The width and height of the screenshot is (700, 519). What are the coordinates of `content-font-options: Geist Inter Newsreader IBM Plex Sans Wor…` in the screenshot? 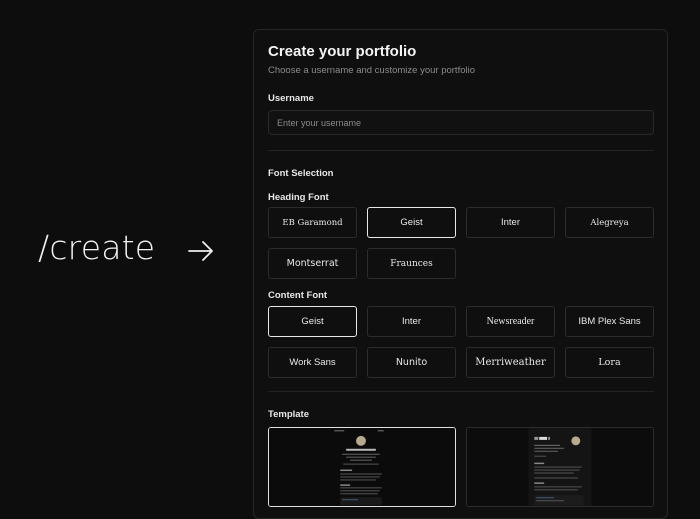 It's located at (461, 342).